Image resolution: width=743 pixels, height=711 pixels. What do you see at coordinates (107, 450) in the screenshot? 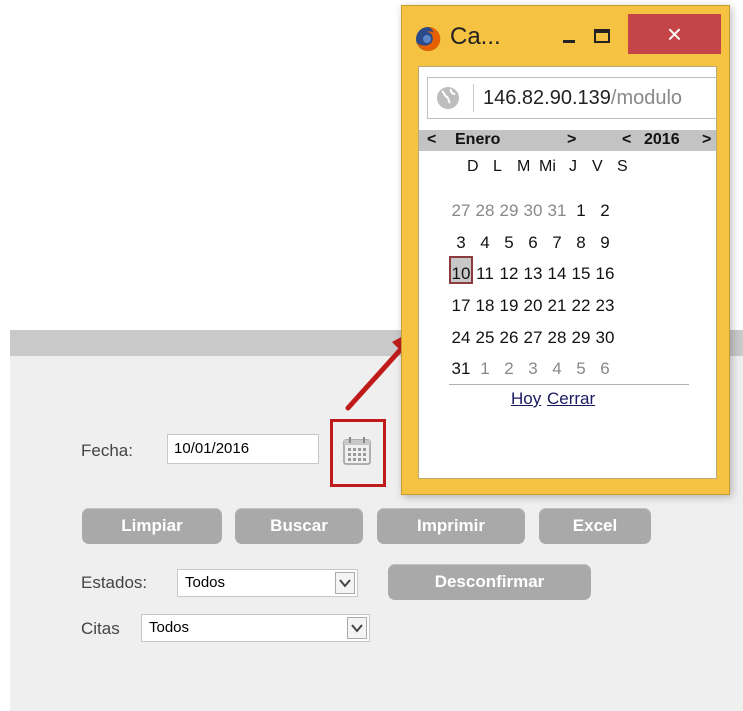
I see `fecha-label: Fecha:` at bounding box center [107, 450].